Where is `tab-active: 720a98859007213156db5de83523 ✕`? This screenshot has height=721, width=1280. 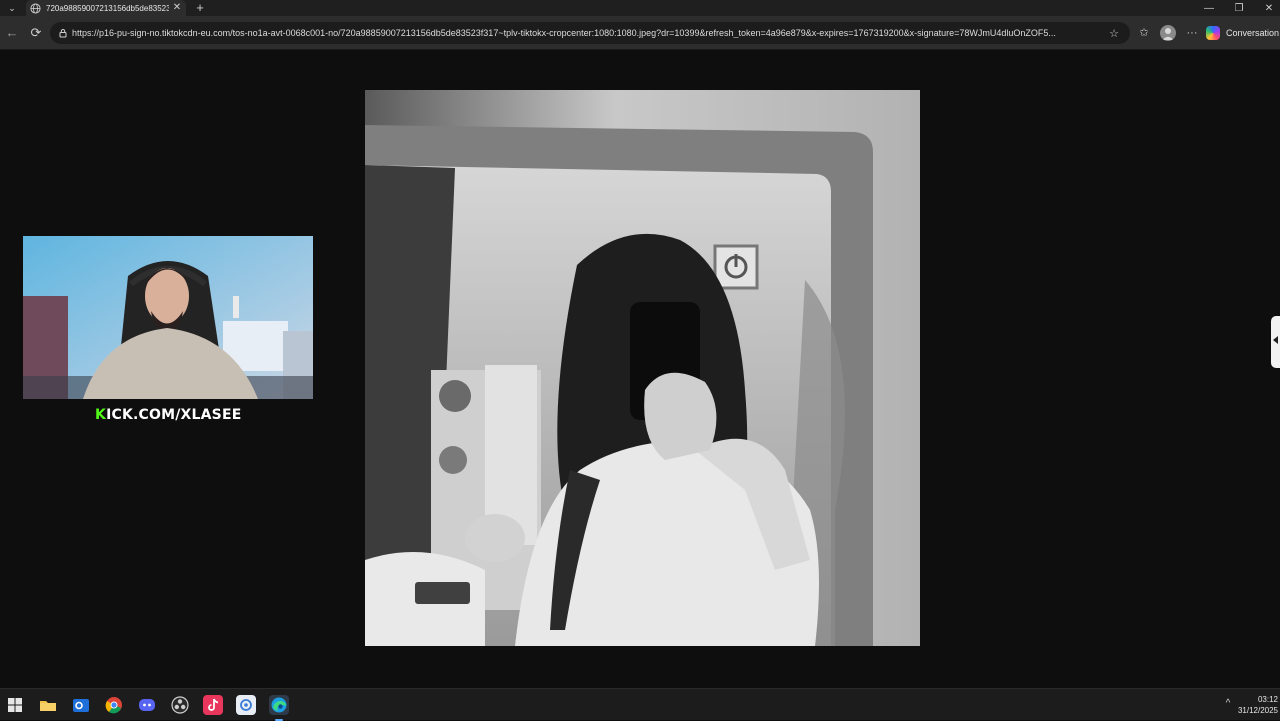
tab-active: 720a98859007213156db5de83523 ✕ is located at coordinates (106, 8).